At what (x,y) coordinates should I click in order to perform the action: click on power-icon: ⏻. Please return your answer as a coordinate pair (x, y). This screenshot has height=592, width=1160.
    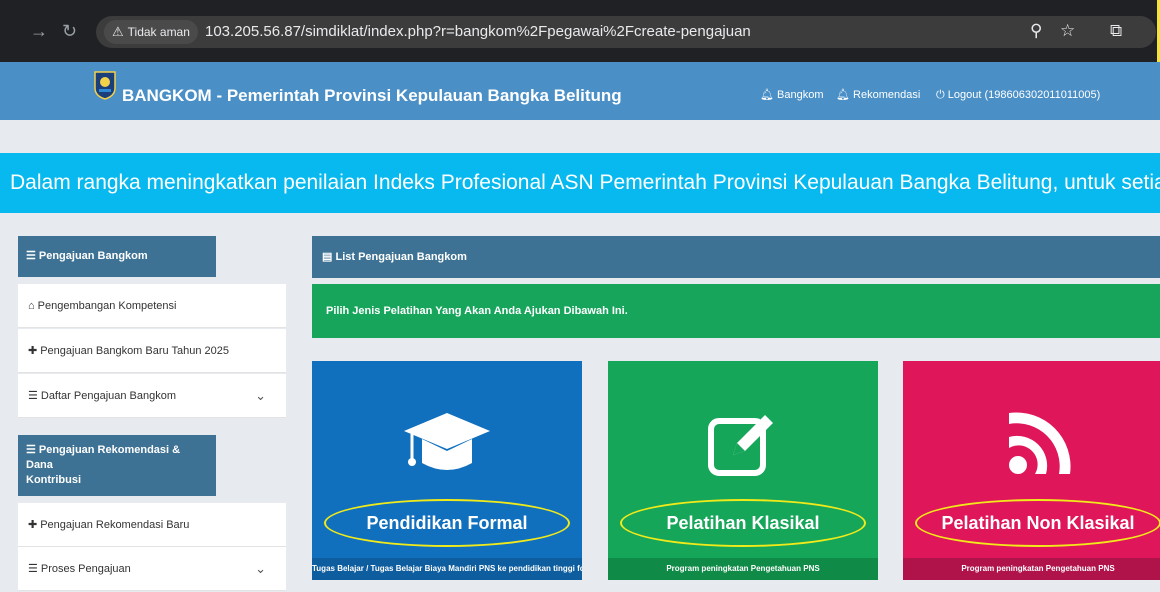
    Looking at the image, I should click on (940, 95).